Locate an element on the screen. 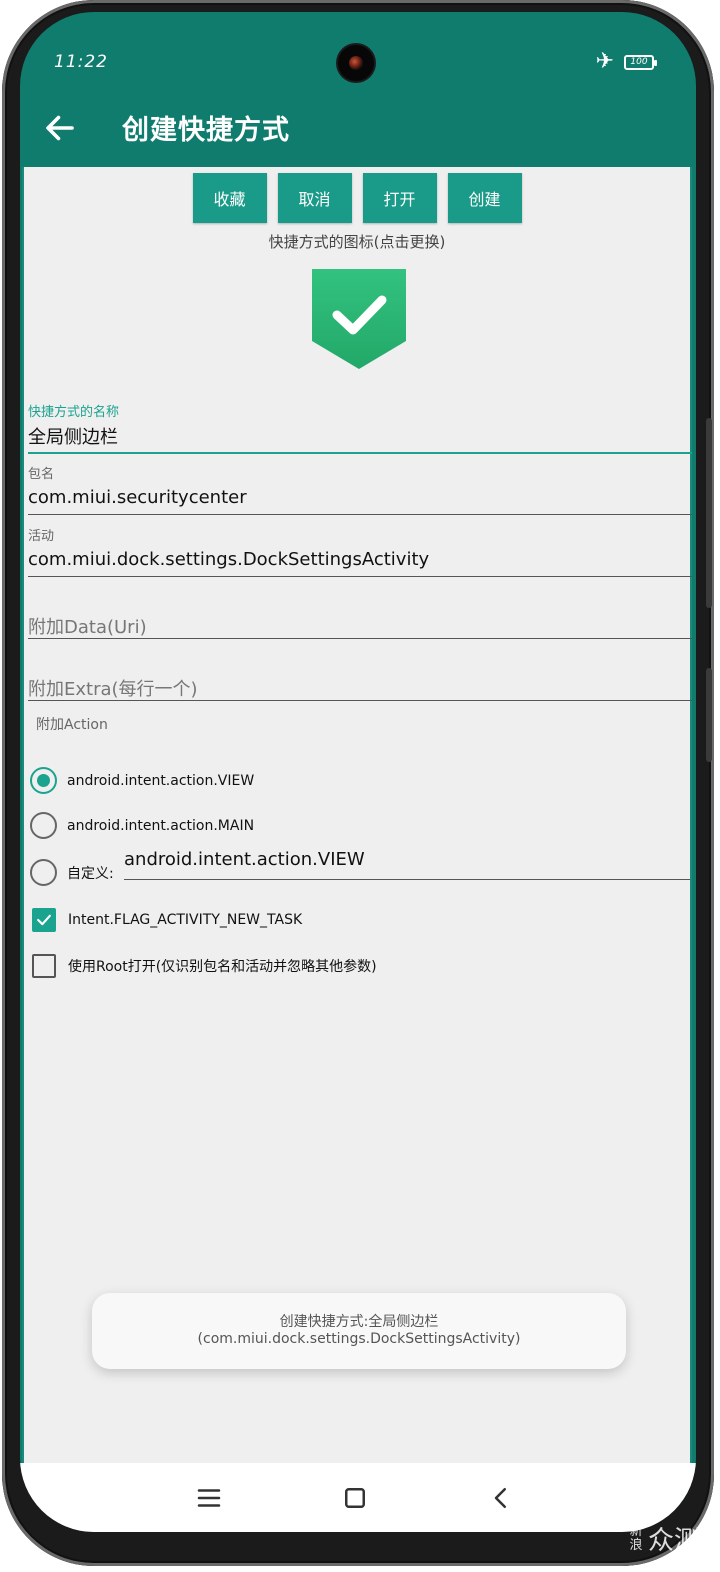 This screenshot has width=720, height=1572. checkmark-icon is located at coordinates (44, 920).